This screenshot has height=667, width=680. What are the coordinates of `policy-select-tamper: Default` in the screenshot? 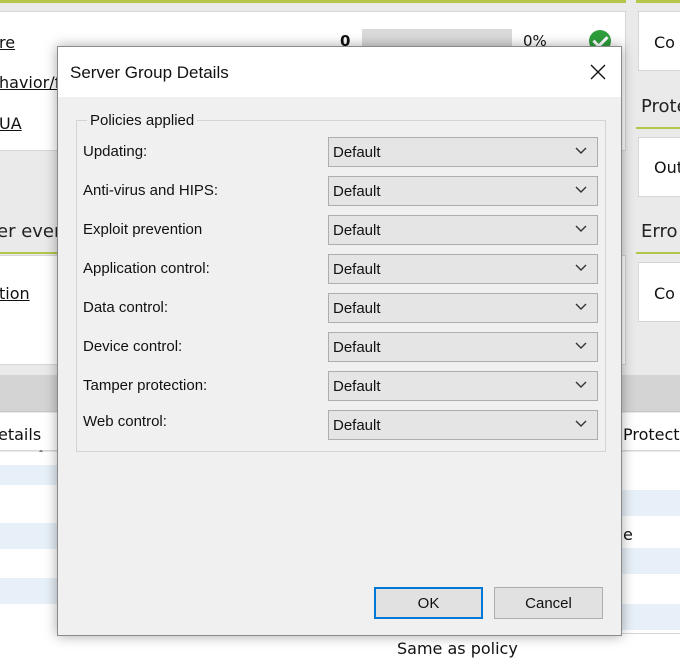 It's located at (463, 386).